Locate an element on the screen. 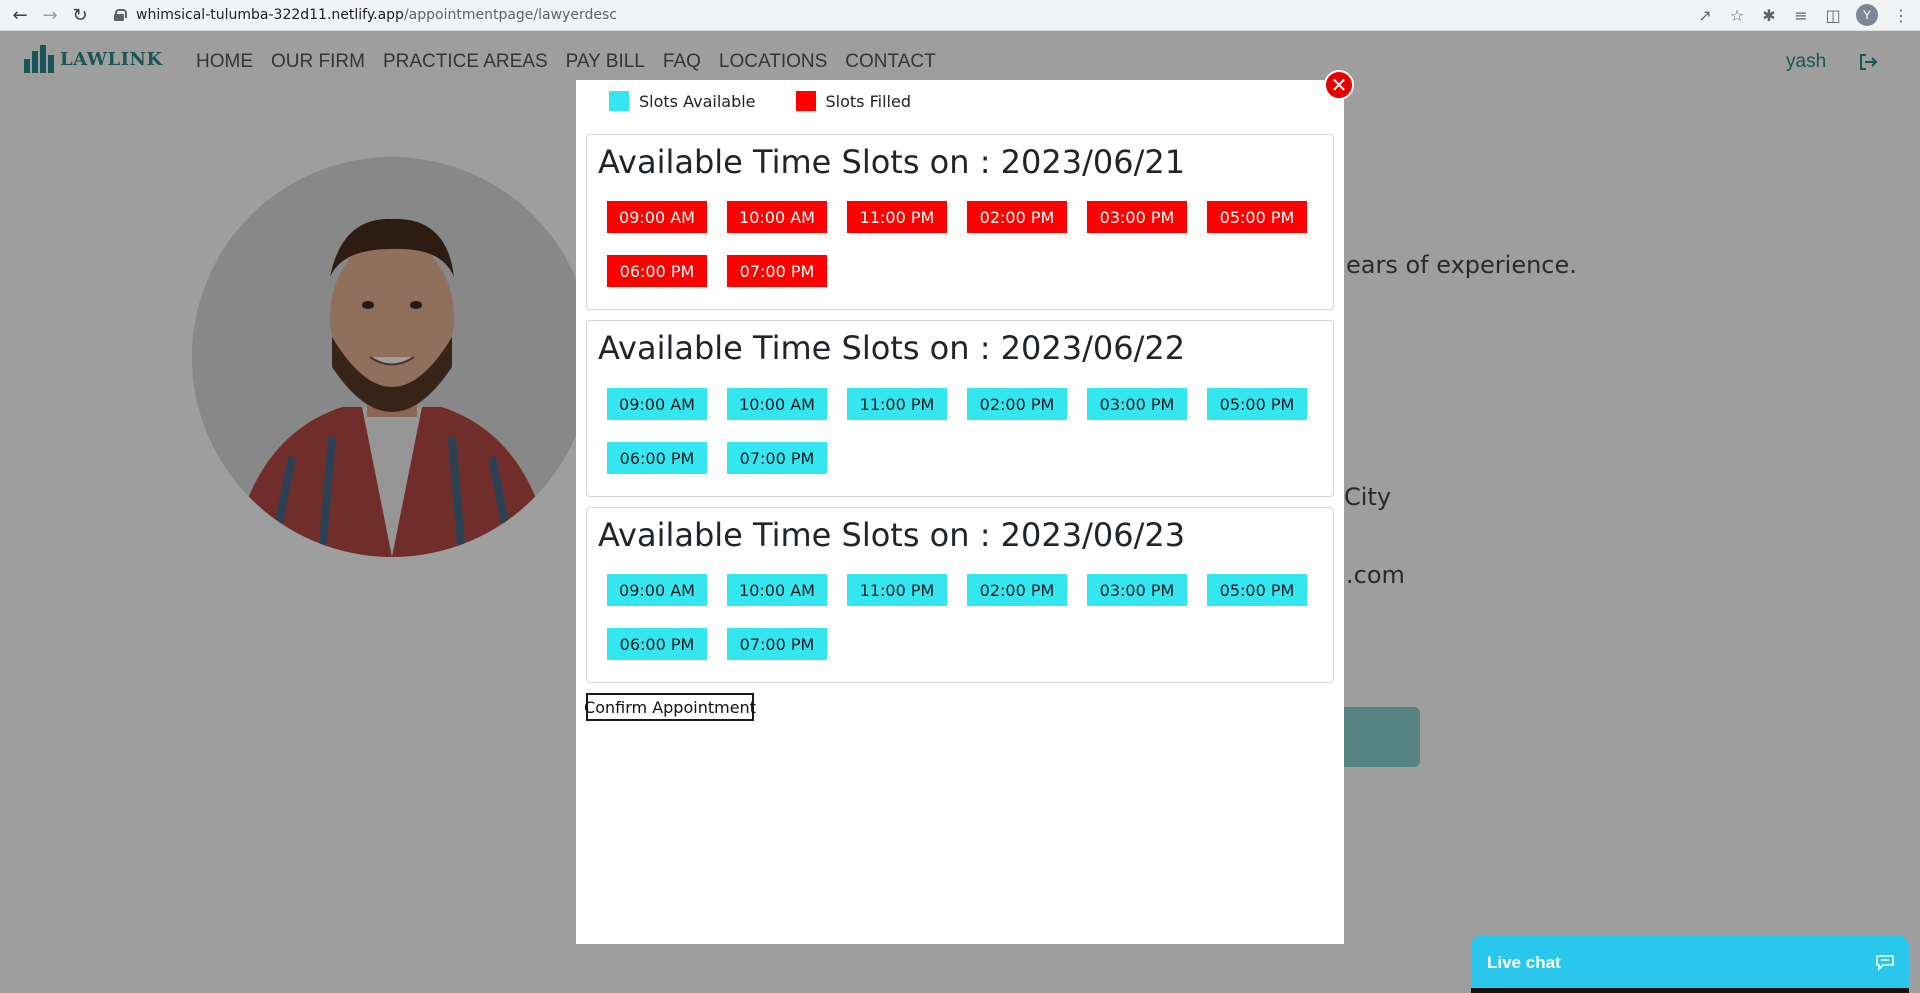  back-arrow-icon: ← is located at coordinates (20, 15).